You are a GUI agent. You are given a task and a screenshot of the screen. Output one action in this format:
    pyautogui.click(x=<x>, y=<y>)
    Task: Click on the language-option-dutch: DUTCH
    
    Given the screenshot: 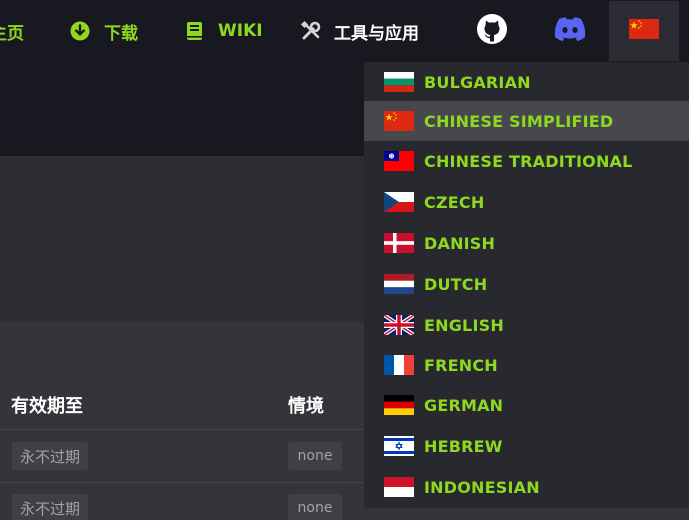 What is the action you would take?
    pyautogui.click(x=526, y=284)
    